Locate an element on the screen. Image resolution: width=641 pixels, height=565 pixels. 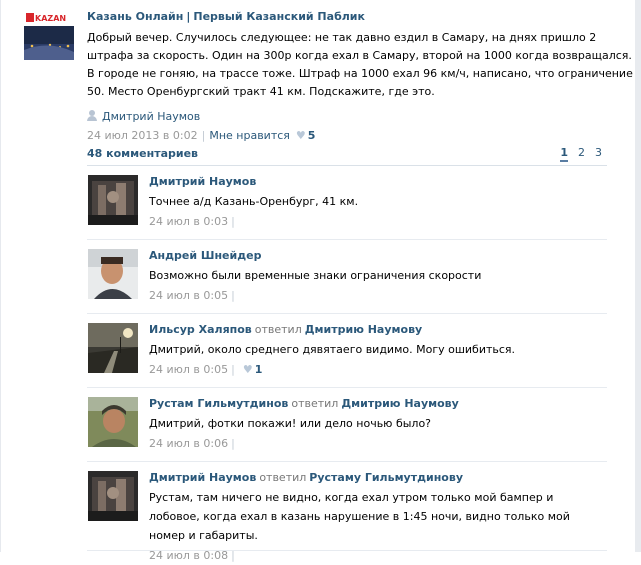
comment-meta: 24 июл в 0:08 | is located at coordinates (378, 556).